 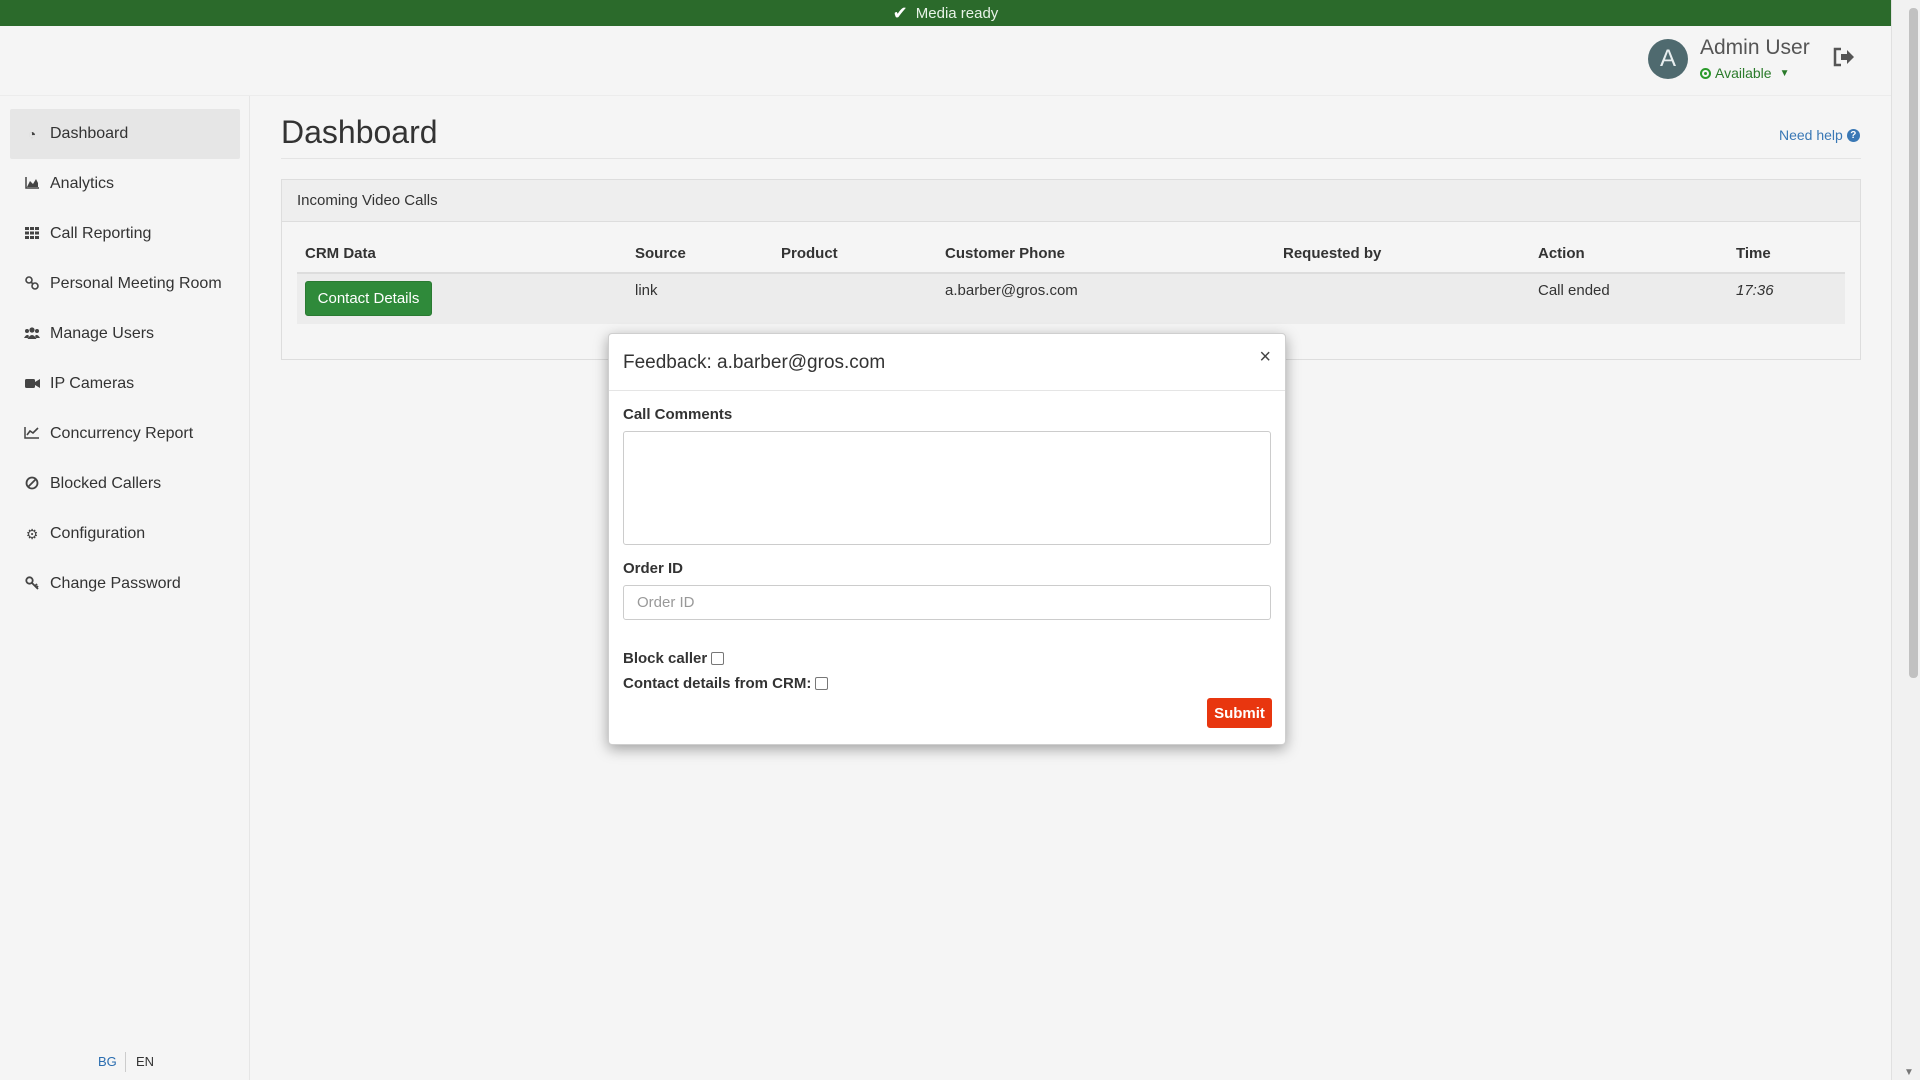 What do you see at coordinates (754, 362) in the screenshot?
I see `modal-title: Feedback: a.barber@gros.com` at bounding box center [754, 362].